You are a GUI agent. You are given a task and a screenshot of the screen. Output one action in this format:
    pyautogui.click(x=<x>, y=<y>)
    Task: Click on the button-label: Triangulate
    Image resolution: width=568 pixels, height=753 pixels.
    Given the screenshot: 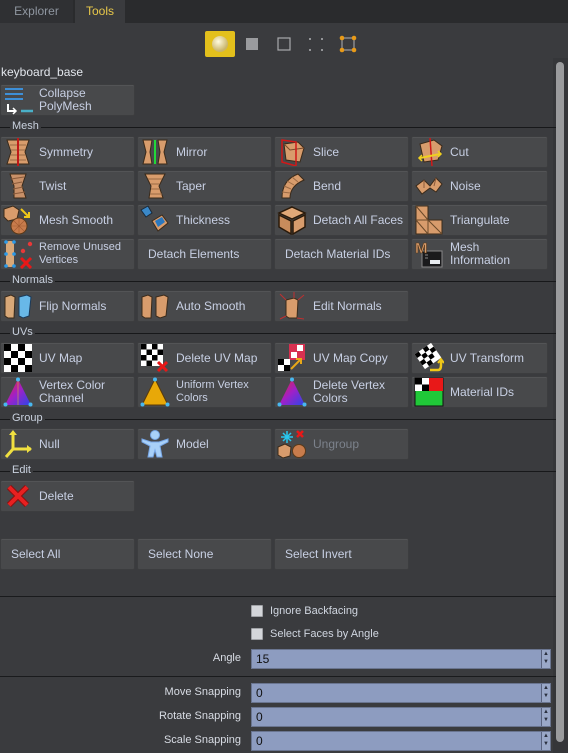 What is the action you would take?
    pyautogui.click(x=480, y=219)
    